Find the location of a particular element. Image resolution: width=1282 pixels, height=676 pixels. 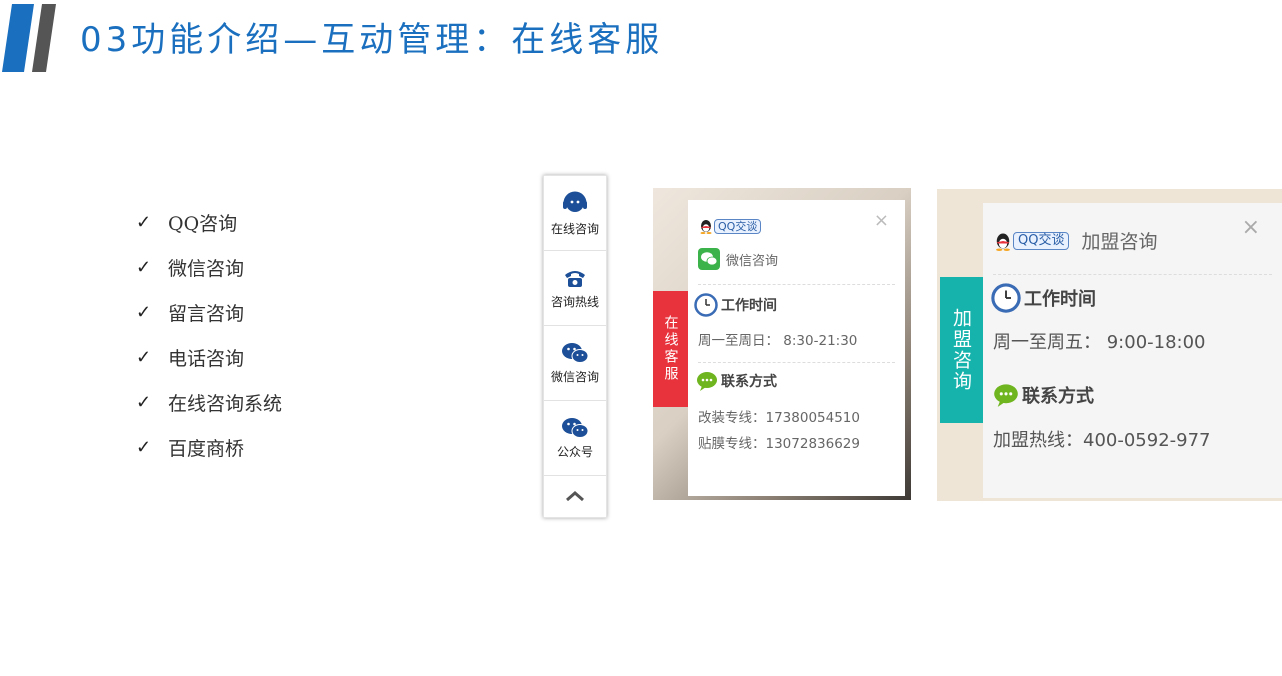

back-to-top-button is located at coordinates (575, 496).